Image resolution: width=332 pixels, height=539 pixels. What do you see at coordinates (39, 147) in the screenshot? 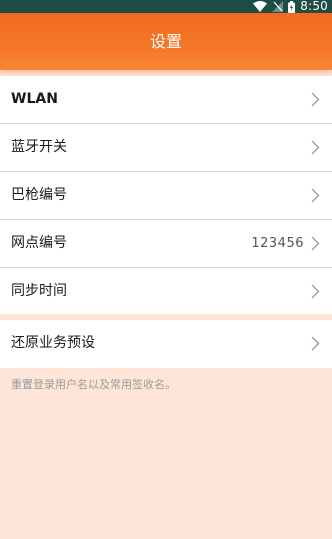
I see `settings-item-label: 蓝牙开关` at bounding box center [39, 147].